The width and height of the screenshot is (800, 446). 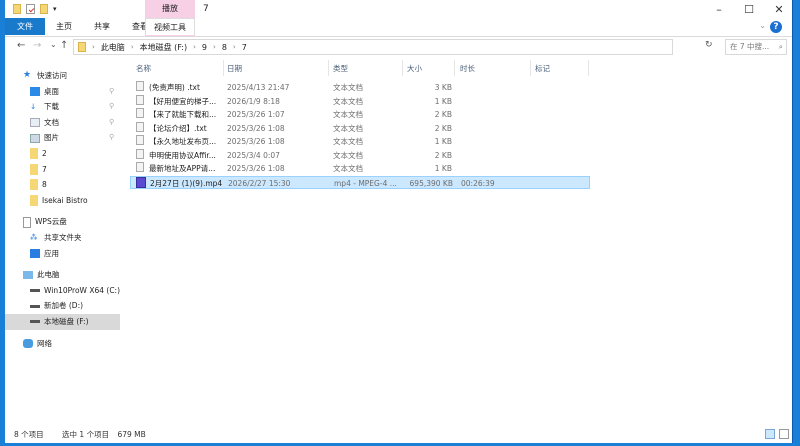 I want to click on properties-icon, so click(x=30, y=9).